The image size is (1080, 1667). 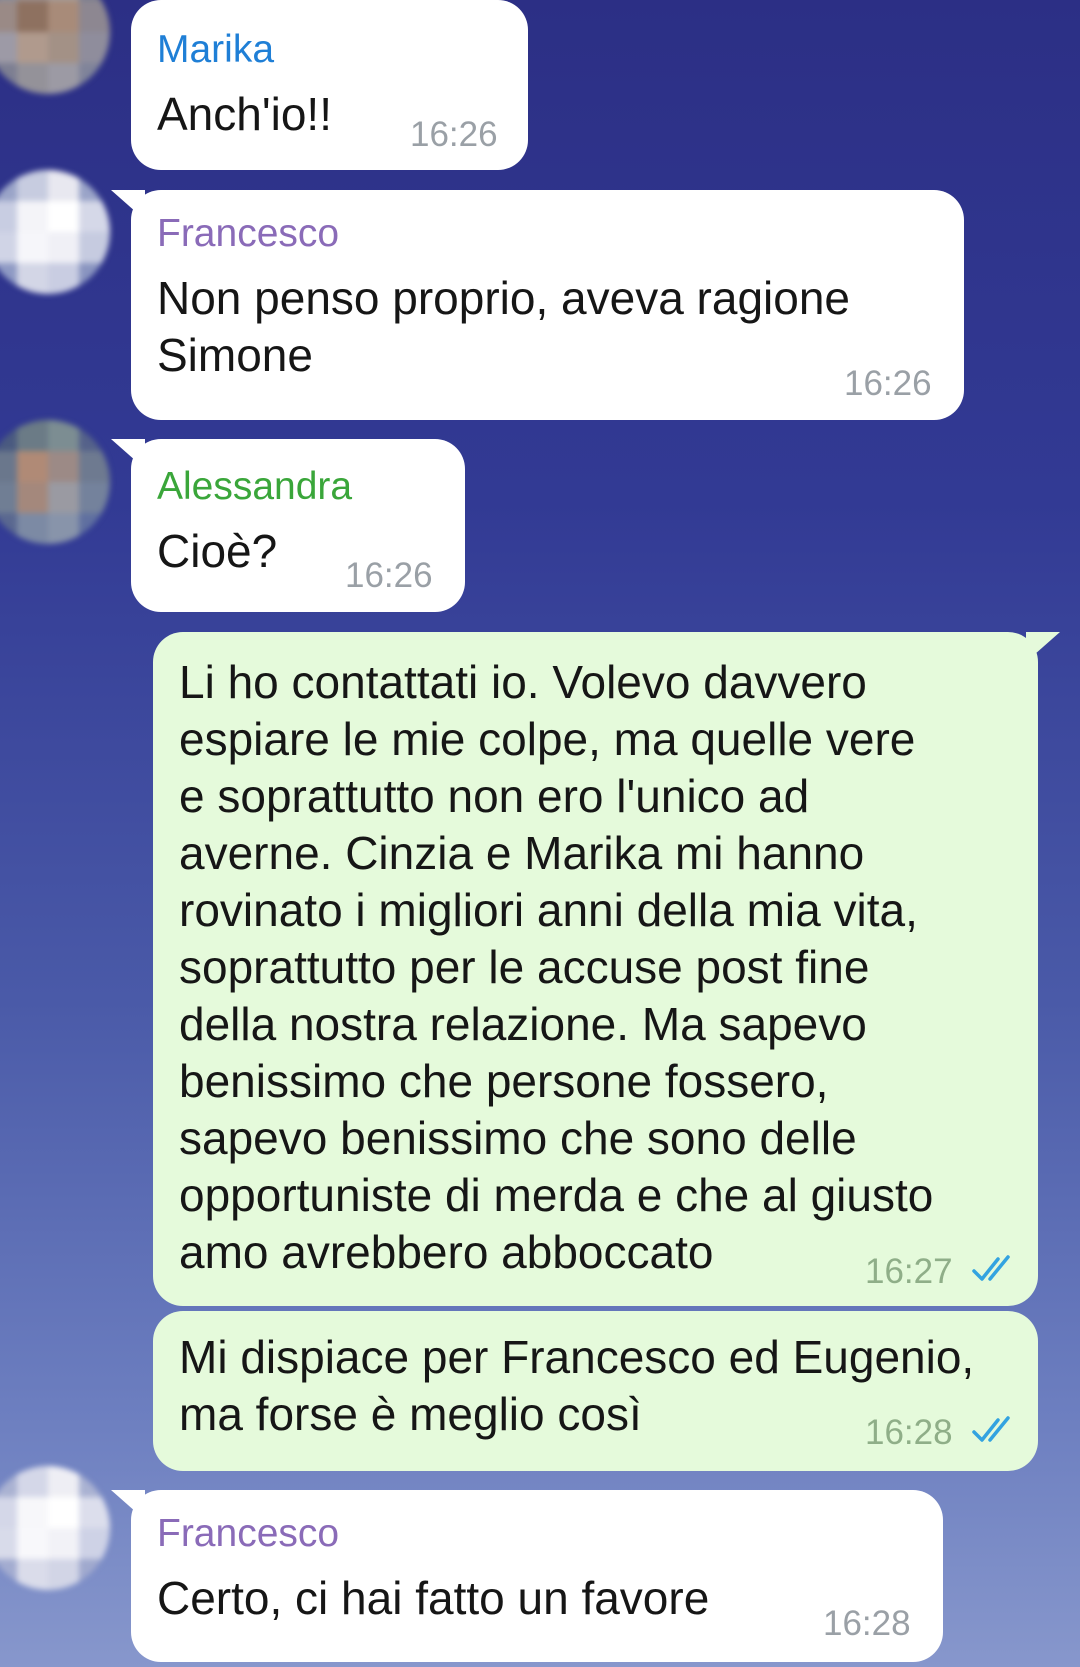 I want to click on message-bubble-marika: Marika Anch'io!! 16:26, so click(x=329, y=85).